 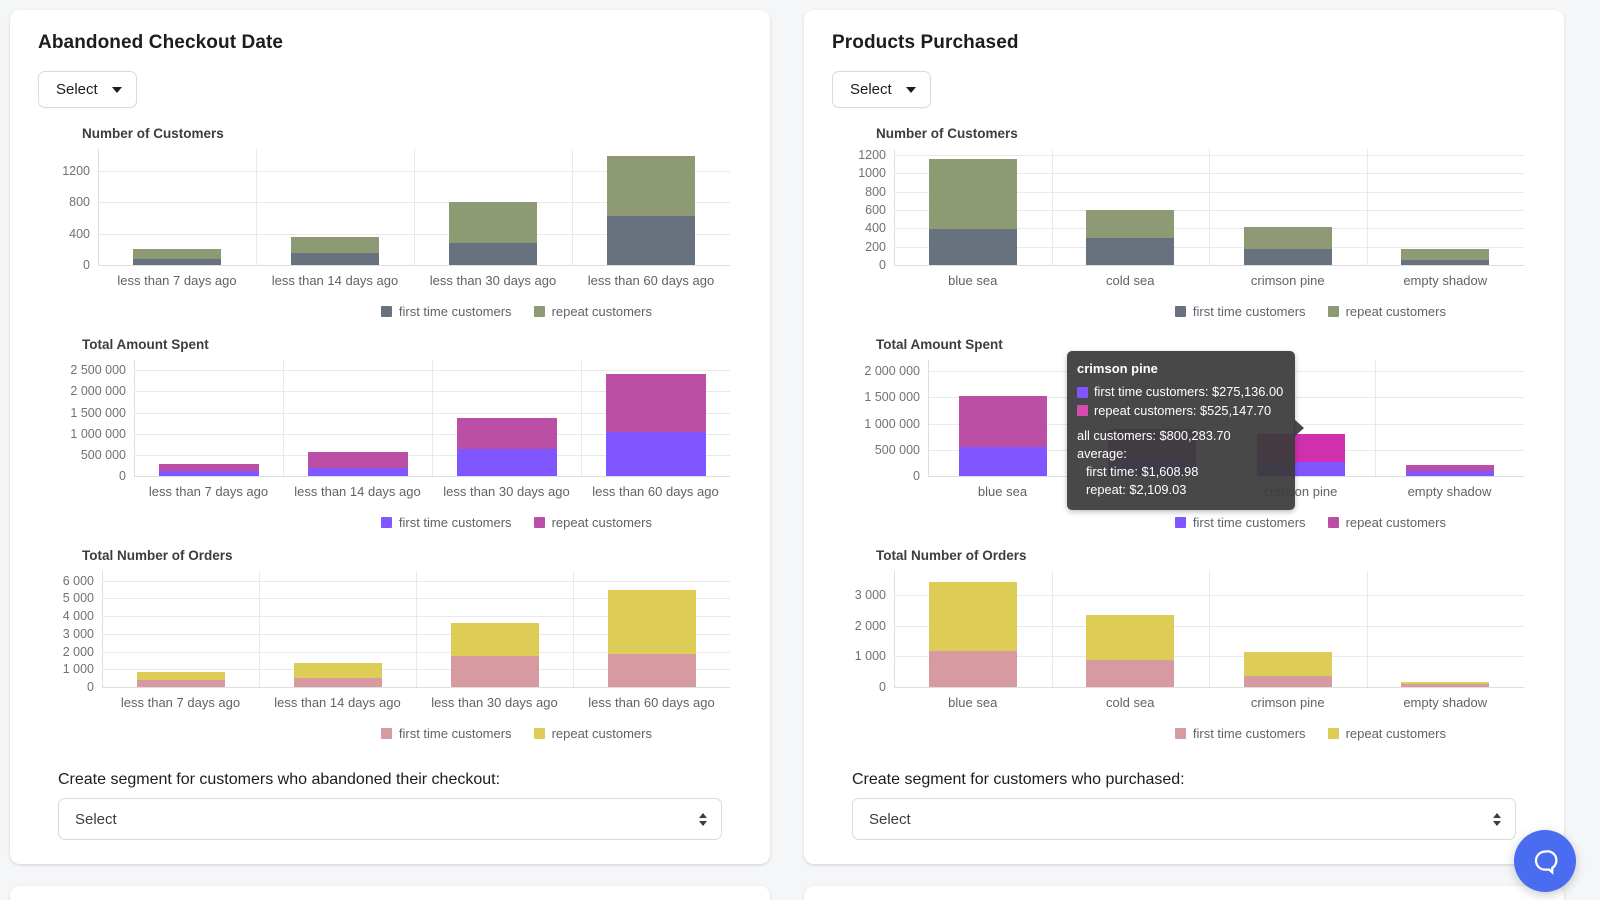 What do you see at coordinates (1545, 861) in the screenshot?
I see `help-chat-button` at bounding box center [1545, 861].